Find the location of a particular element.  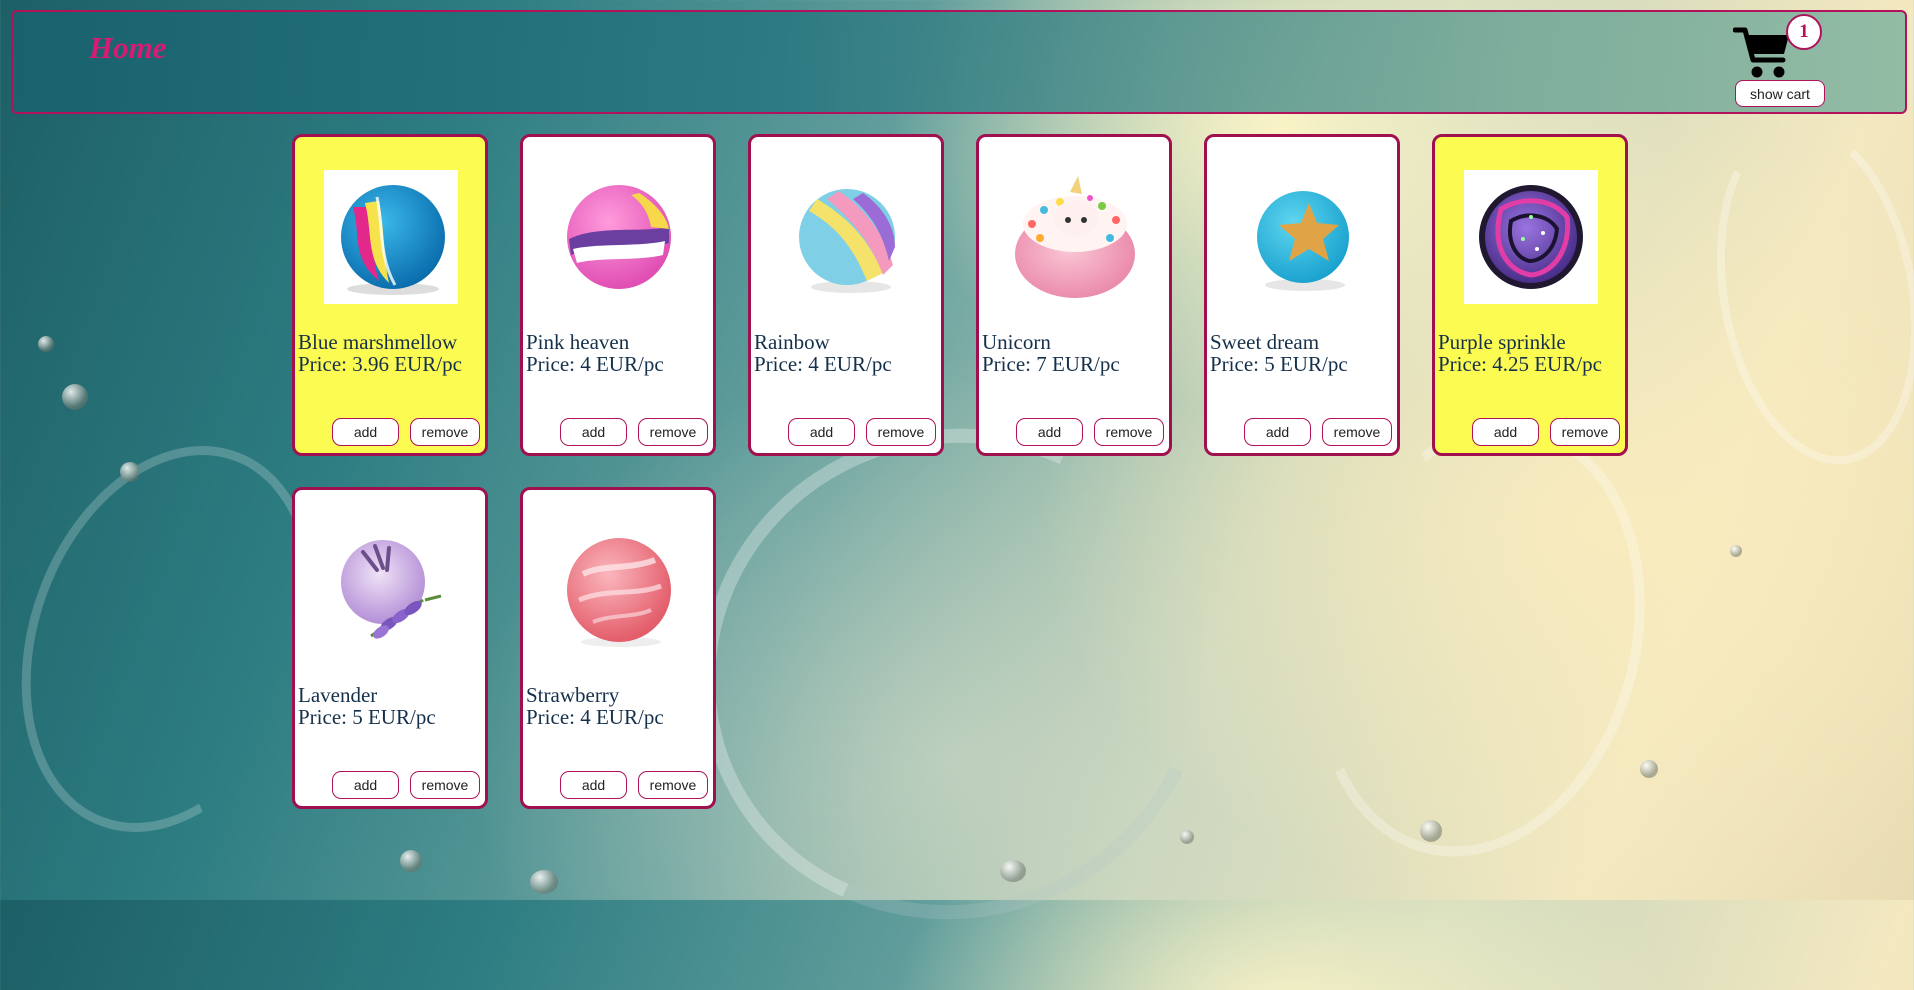

product-price: Price: 4.25 EUR/pc is located at coordinates (1520, 364).